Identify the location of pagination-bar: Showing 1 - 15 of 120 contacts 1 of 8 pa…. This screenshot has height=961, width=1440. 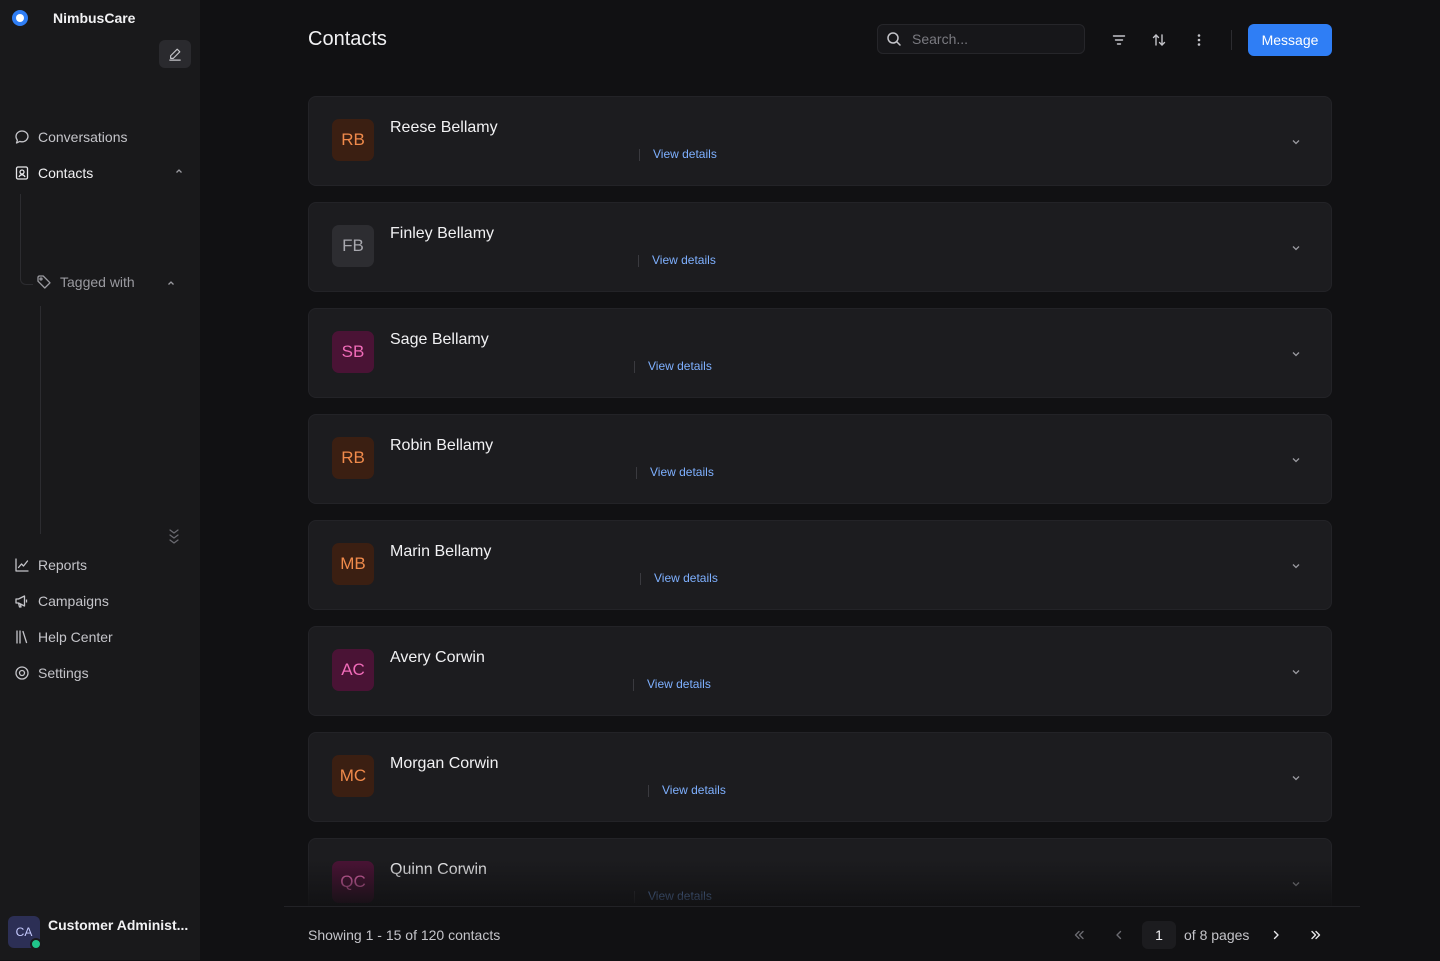
(822, 933).